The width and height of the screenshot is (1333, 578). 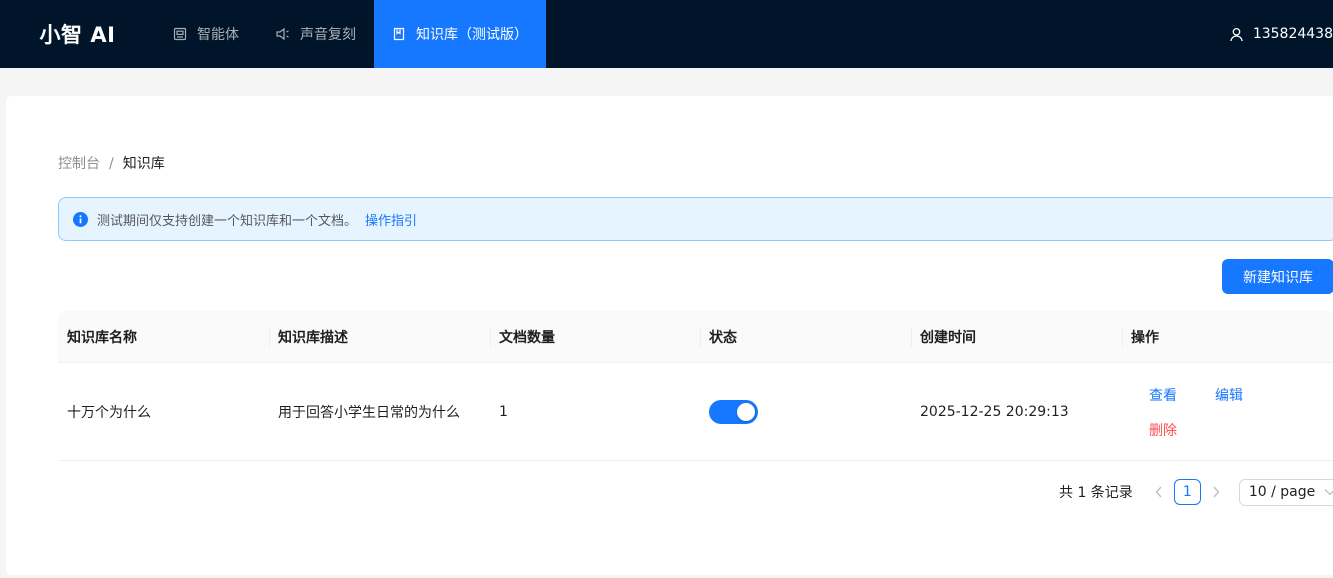 I want to click on column-header-created-time: 创建时间, so click(x=1016, y=336).